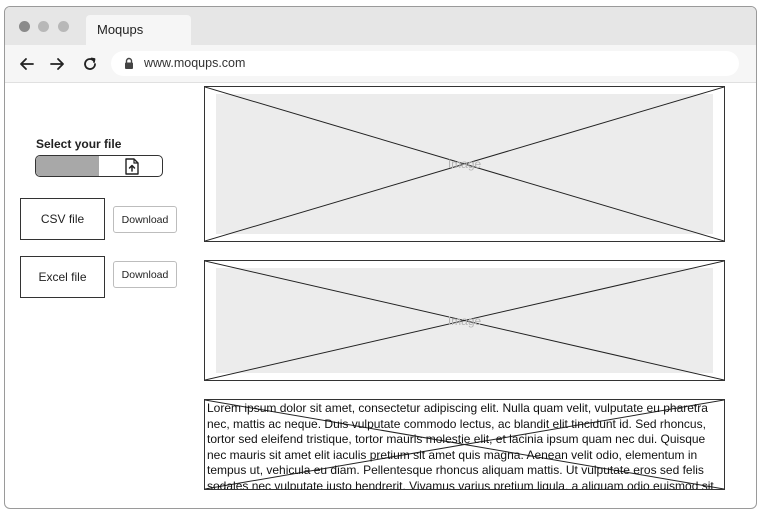 The width and height of the screenshot is (761, 513). I want to click on close-window-dot, so click(24, 26).